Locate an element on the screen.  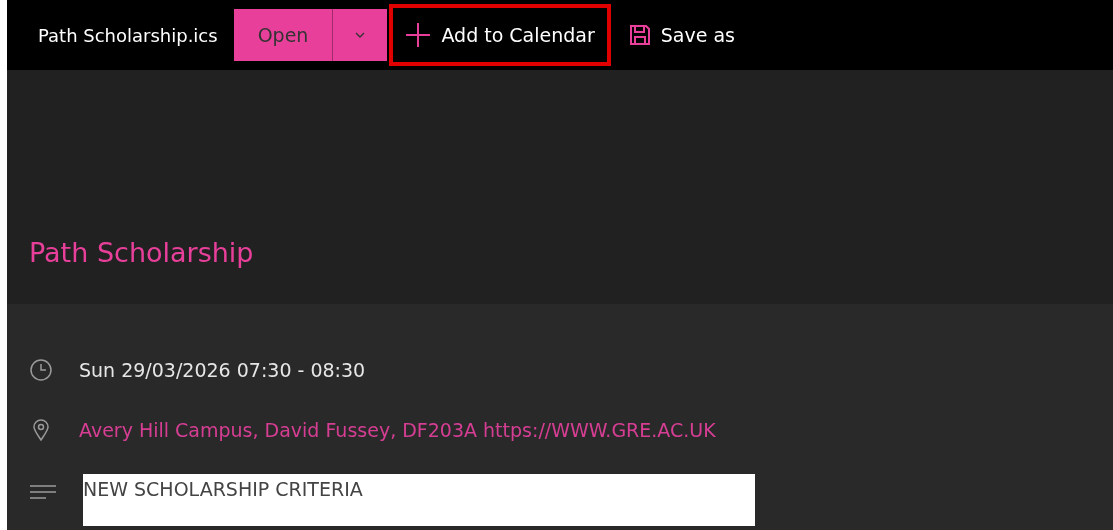
dropdown-button is located at coordinates (360, 35).